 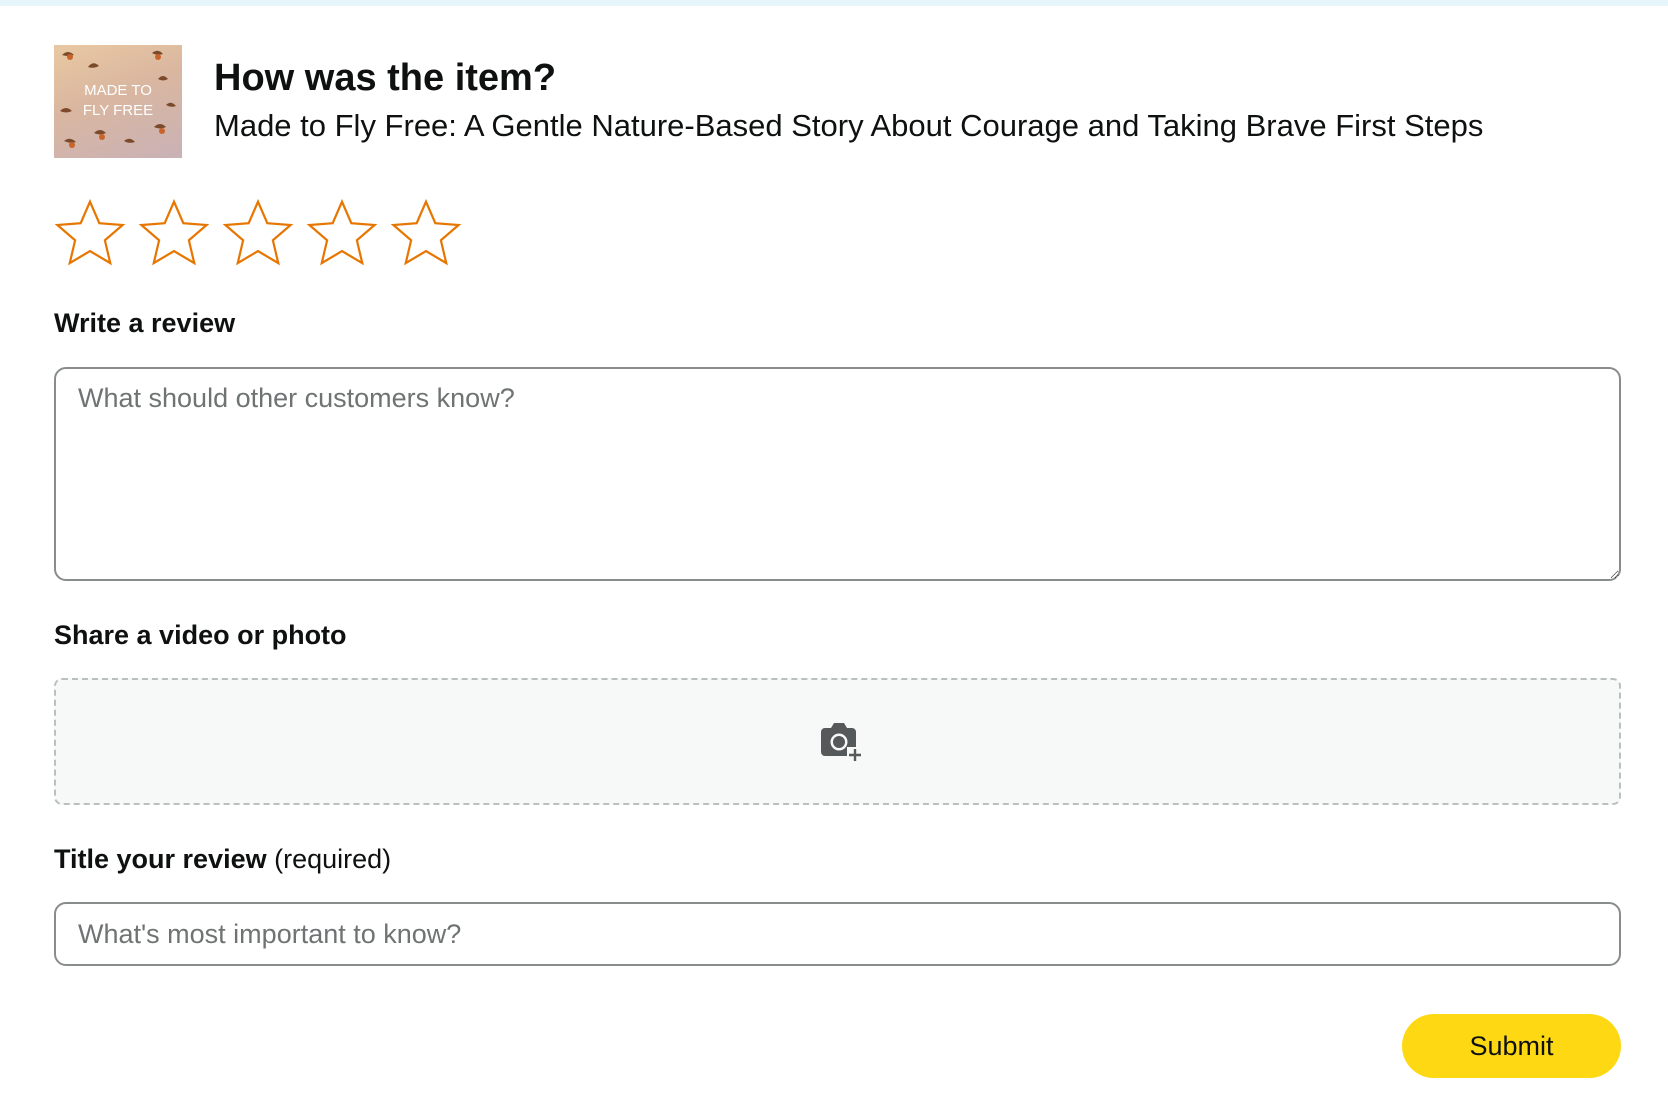 I want to click on star-rating, so click(x=258, y=236).